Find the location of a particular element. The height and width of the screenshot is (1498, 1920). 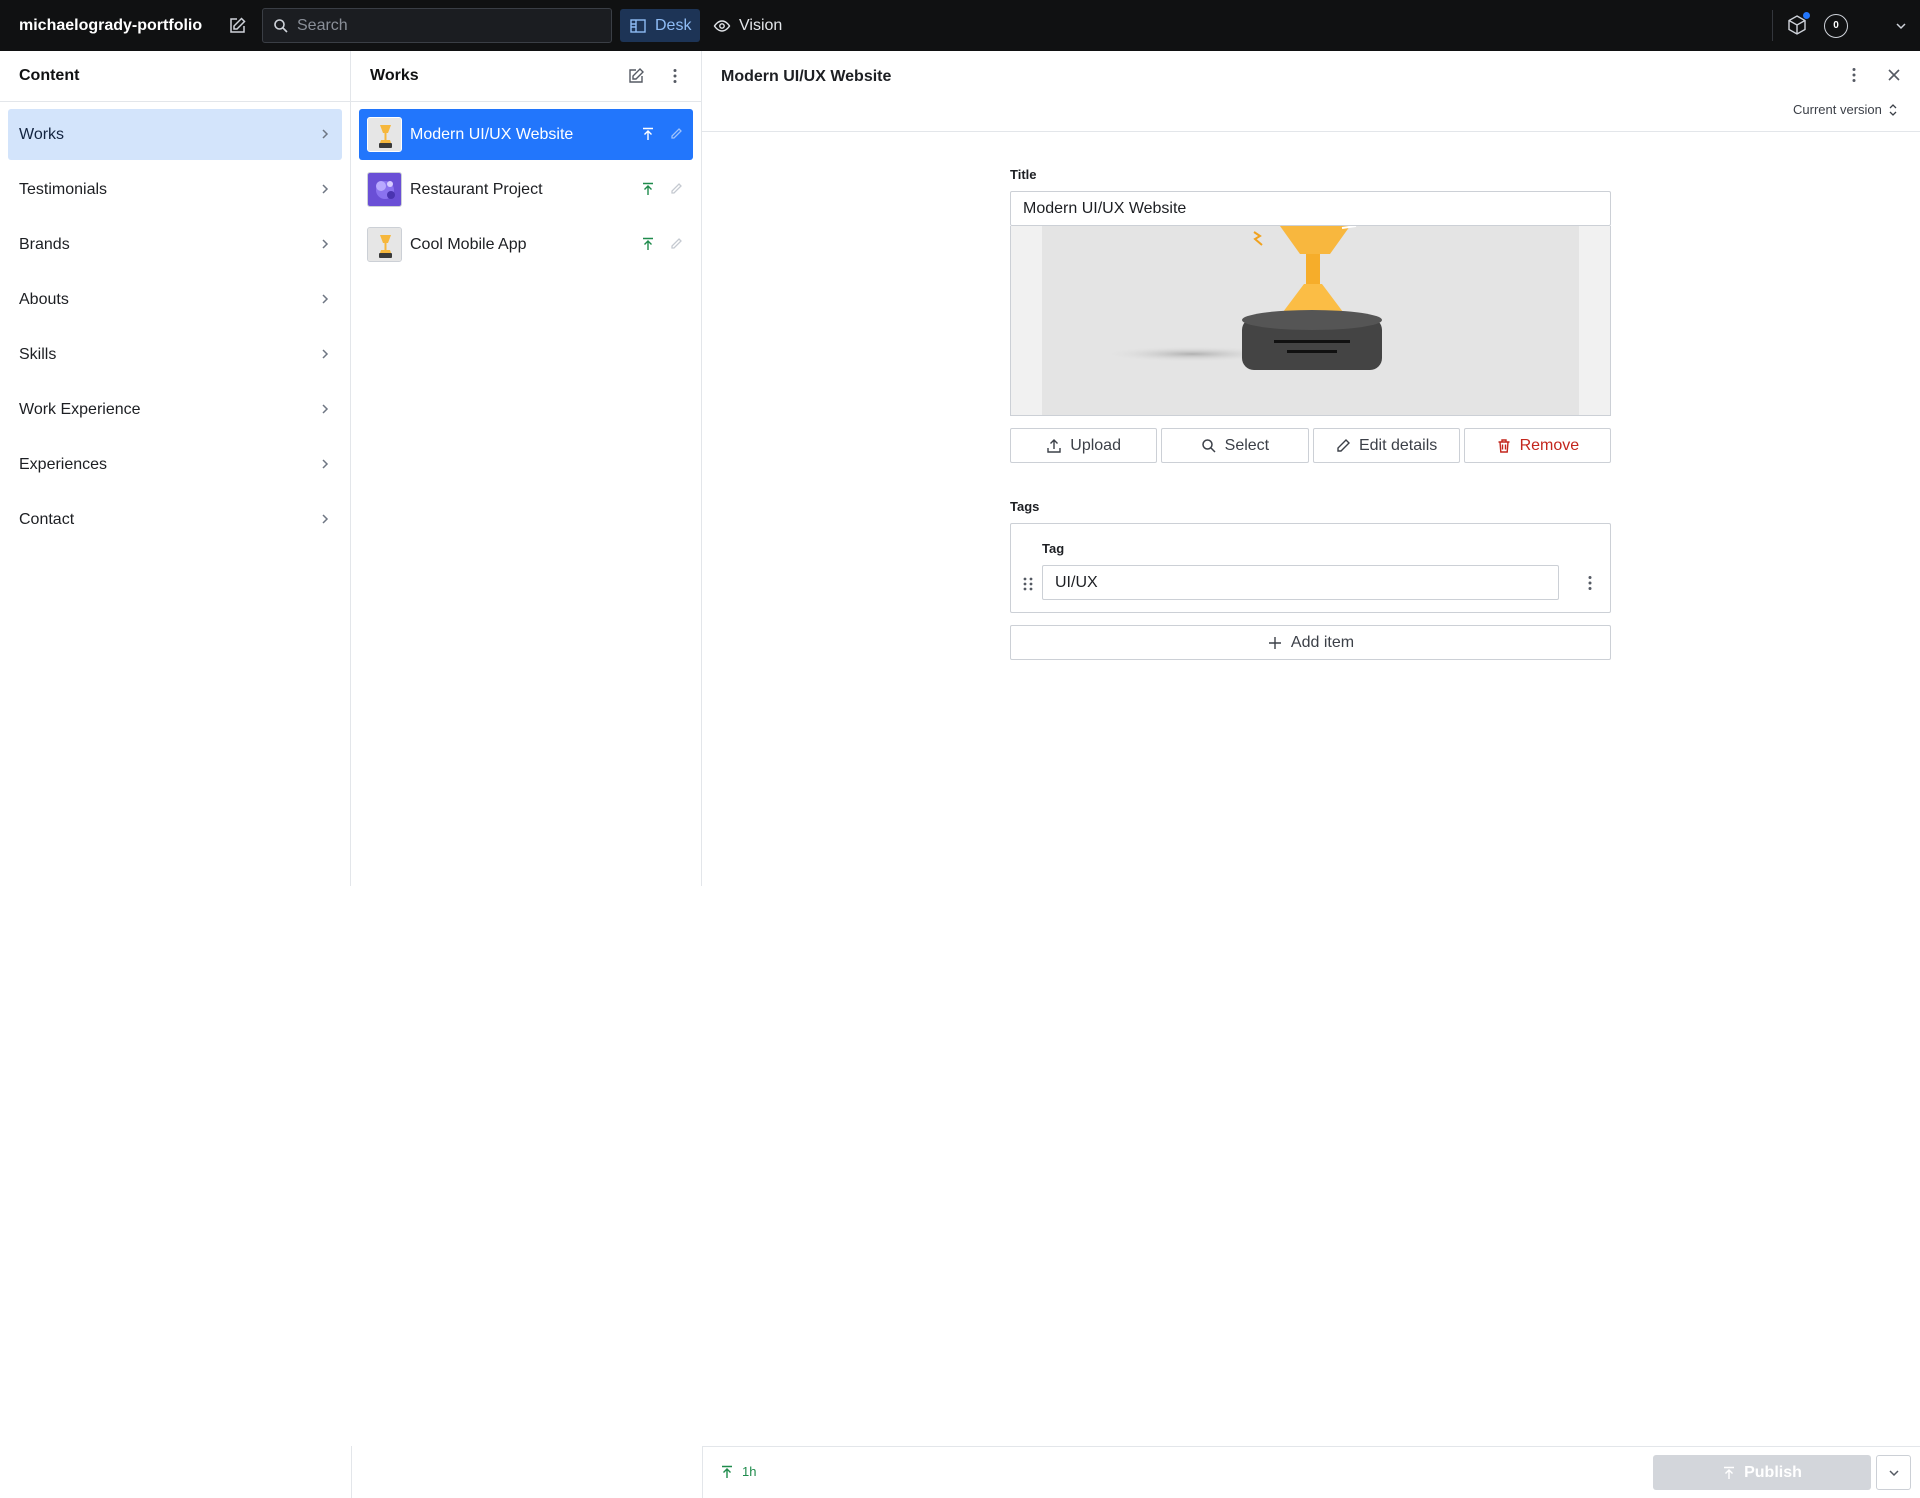

tool-desk: Desk is located at coordinates (660, 25).